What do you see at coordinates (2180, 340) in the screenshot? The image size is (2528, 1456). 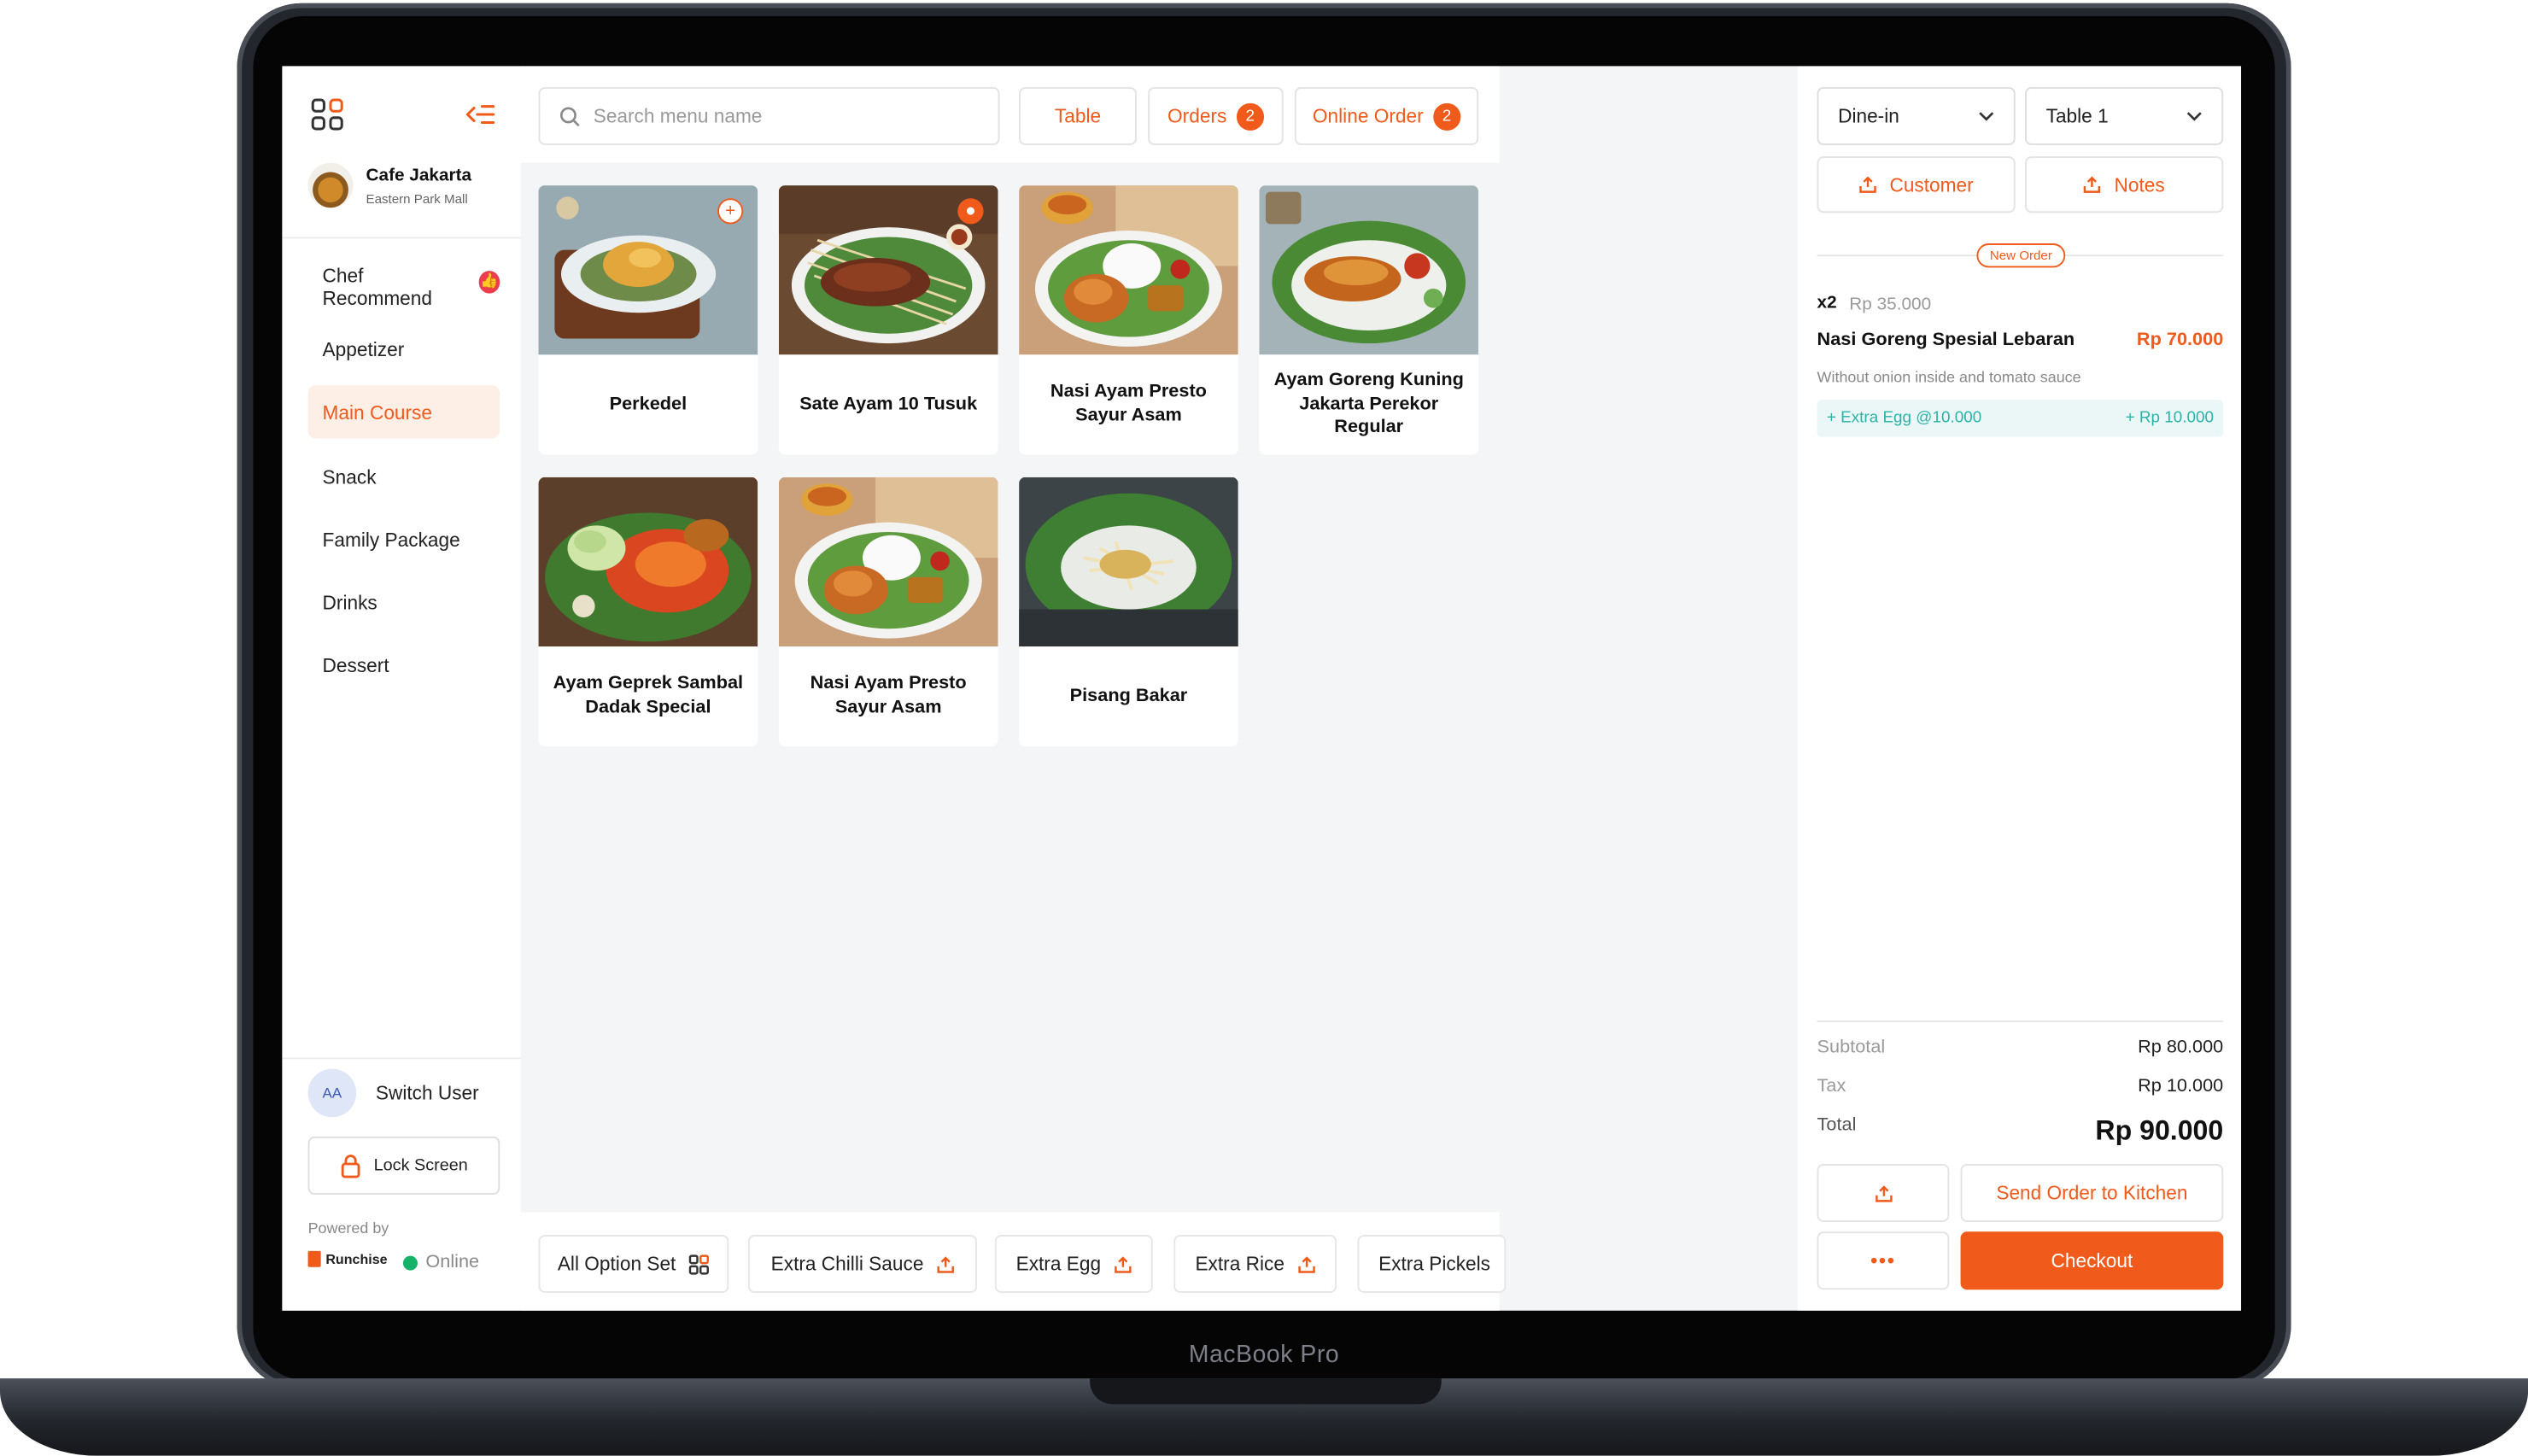 I see `item-total-price: Rp 70.000` at bounding box center [2180, 340].